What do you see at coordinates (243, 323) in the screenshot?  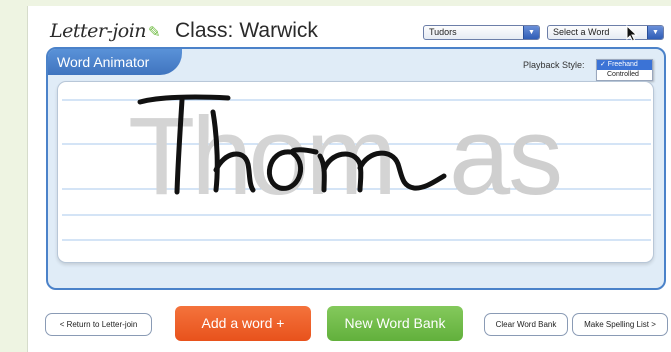 I see `add-word-button: Add a word +` at bounding box center [243, 323].